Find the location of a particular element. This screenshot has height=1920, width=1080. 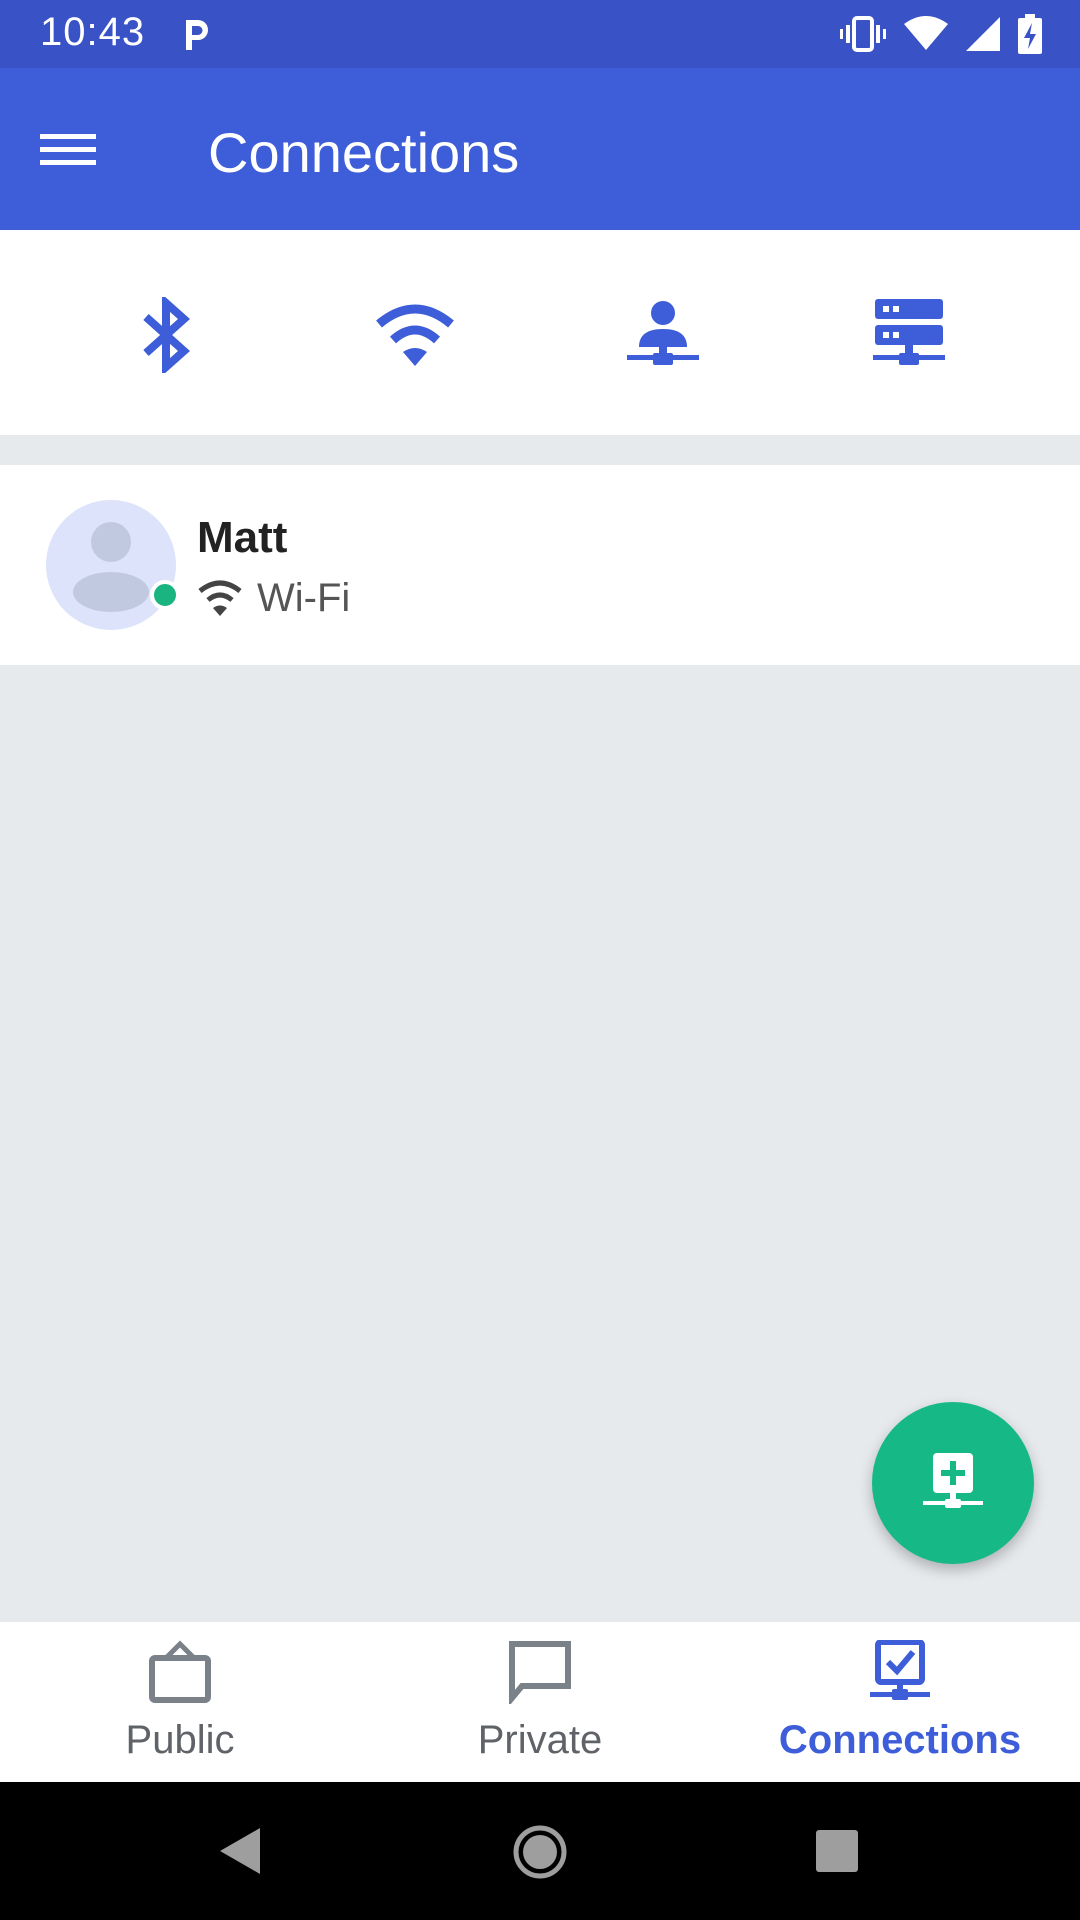

recents-icon is located at coordinates (837, 1851).